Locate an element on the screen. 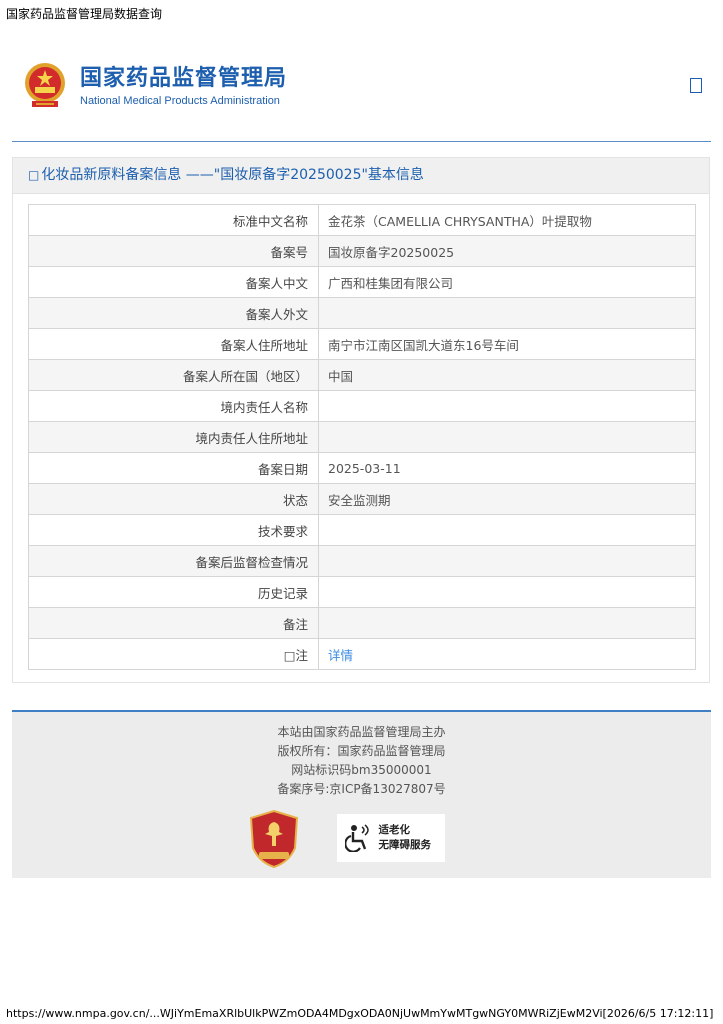 This screenshot has width=723, height=1024. row-label: 备案号 is located at coordinates (173, 251).